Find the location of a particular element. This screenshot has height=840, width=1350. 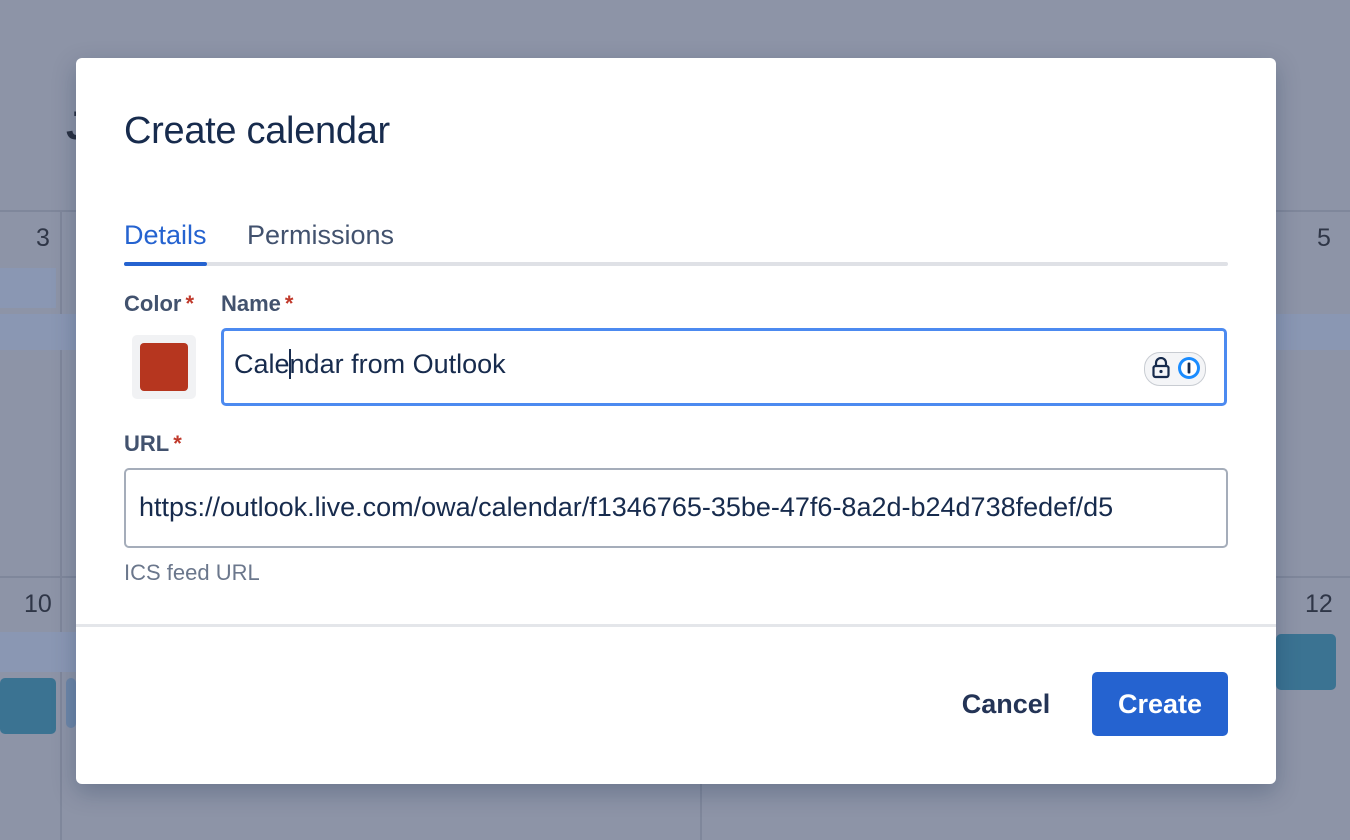

create-button: Create is located at coordinates (1160, 704).